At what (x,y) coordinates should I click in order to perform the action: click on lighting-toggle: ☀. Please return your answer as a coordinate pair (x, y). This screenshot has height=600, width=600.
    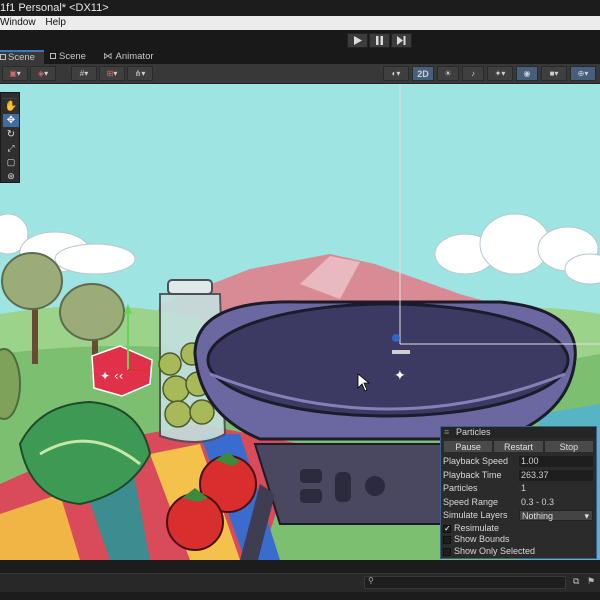
    Looking at the image, I should click on (448, 73).